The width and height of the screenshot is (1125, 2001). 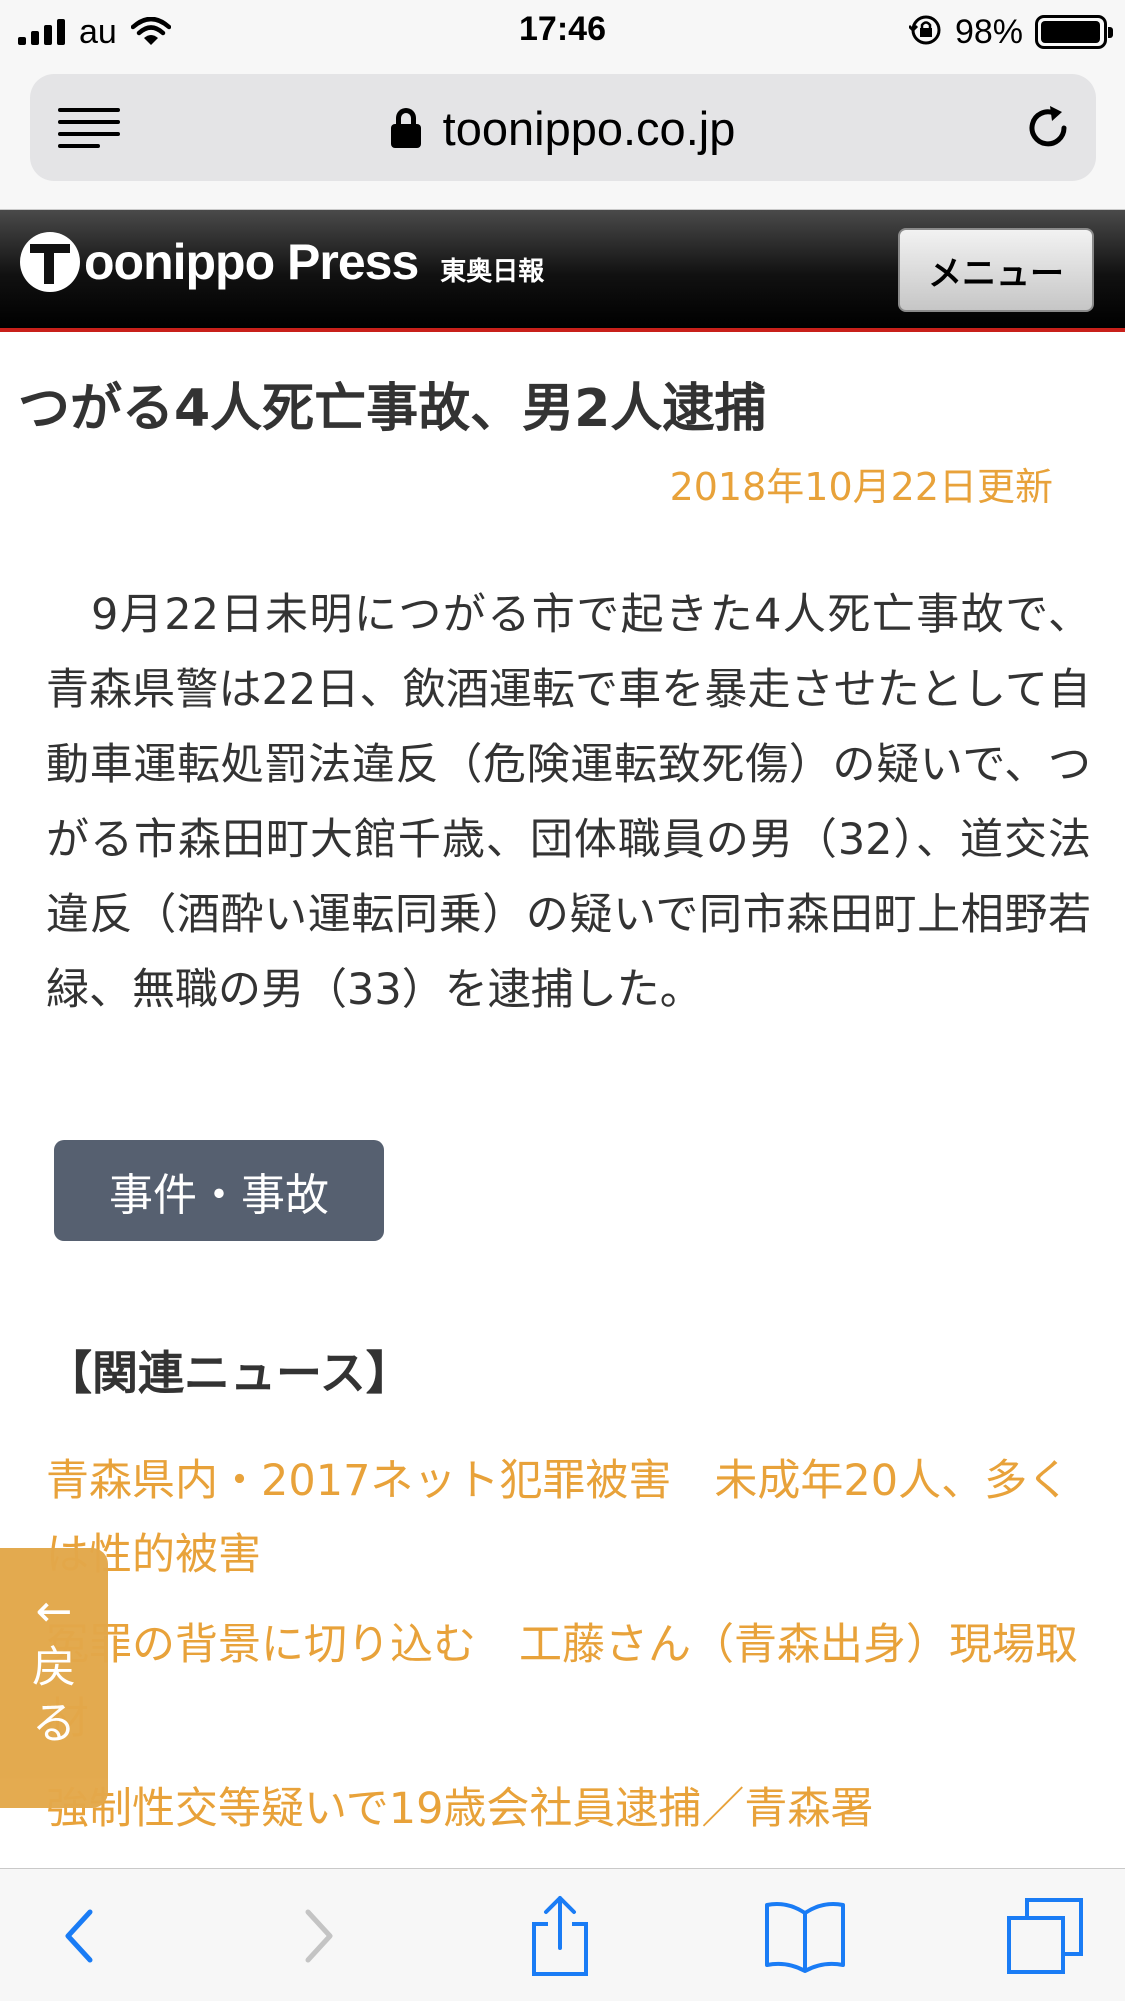 I want to click on browser-toolbar, so click(x=562, y=1934).